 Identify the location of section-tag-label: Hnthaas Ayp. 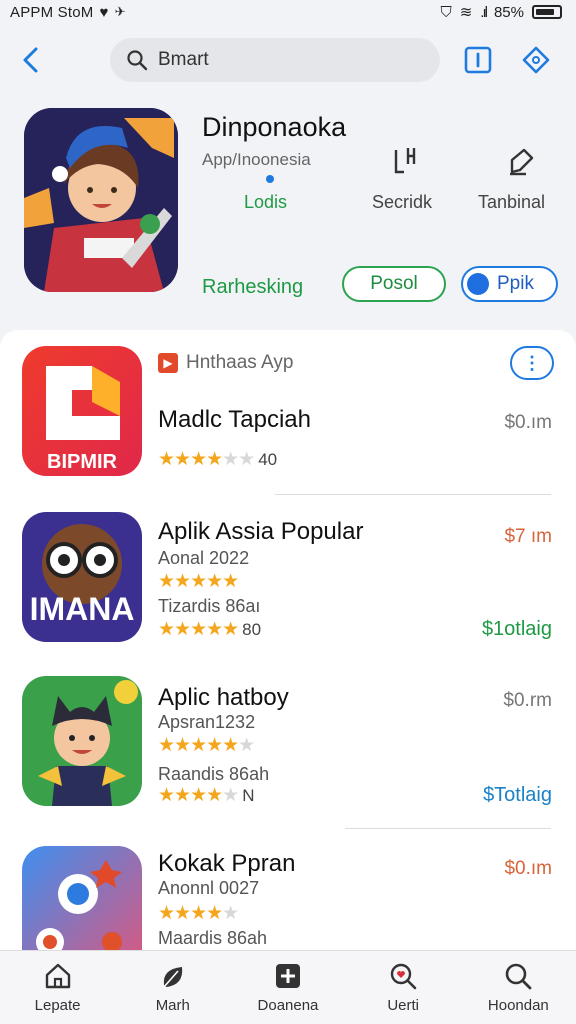
(240, 362).